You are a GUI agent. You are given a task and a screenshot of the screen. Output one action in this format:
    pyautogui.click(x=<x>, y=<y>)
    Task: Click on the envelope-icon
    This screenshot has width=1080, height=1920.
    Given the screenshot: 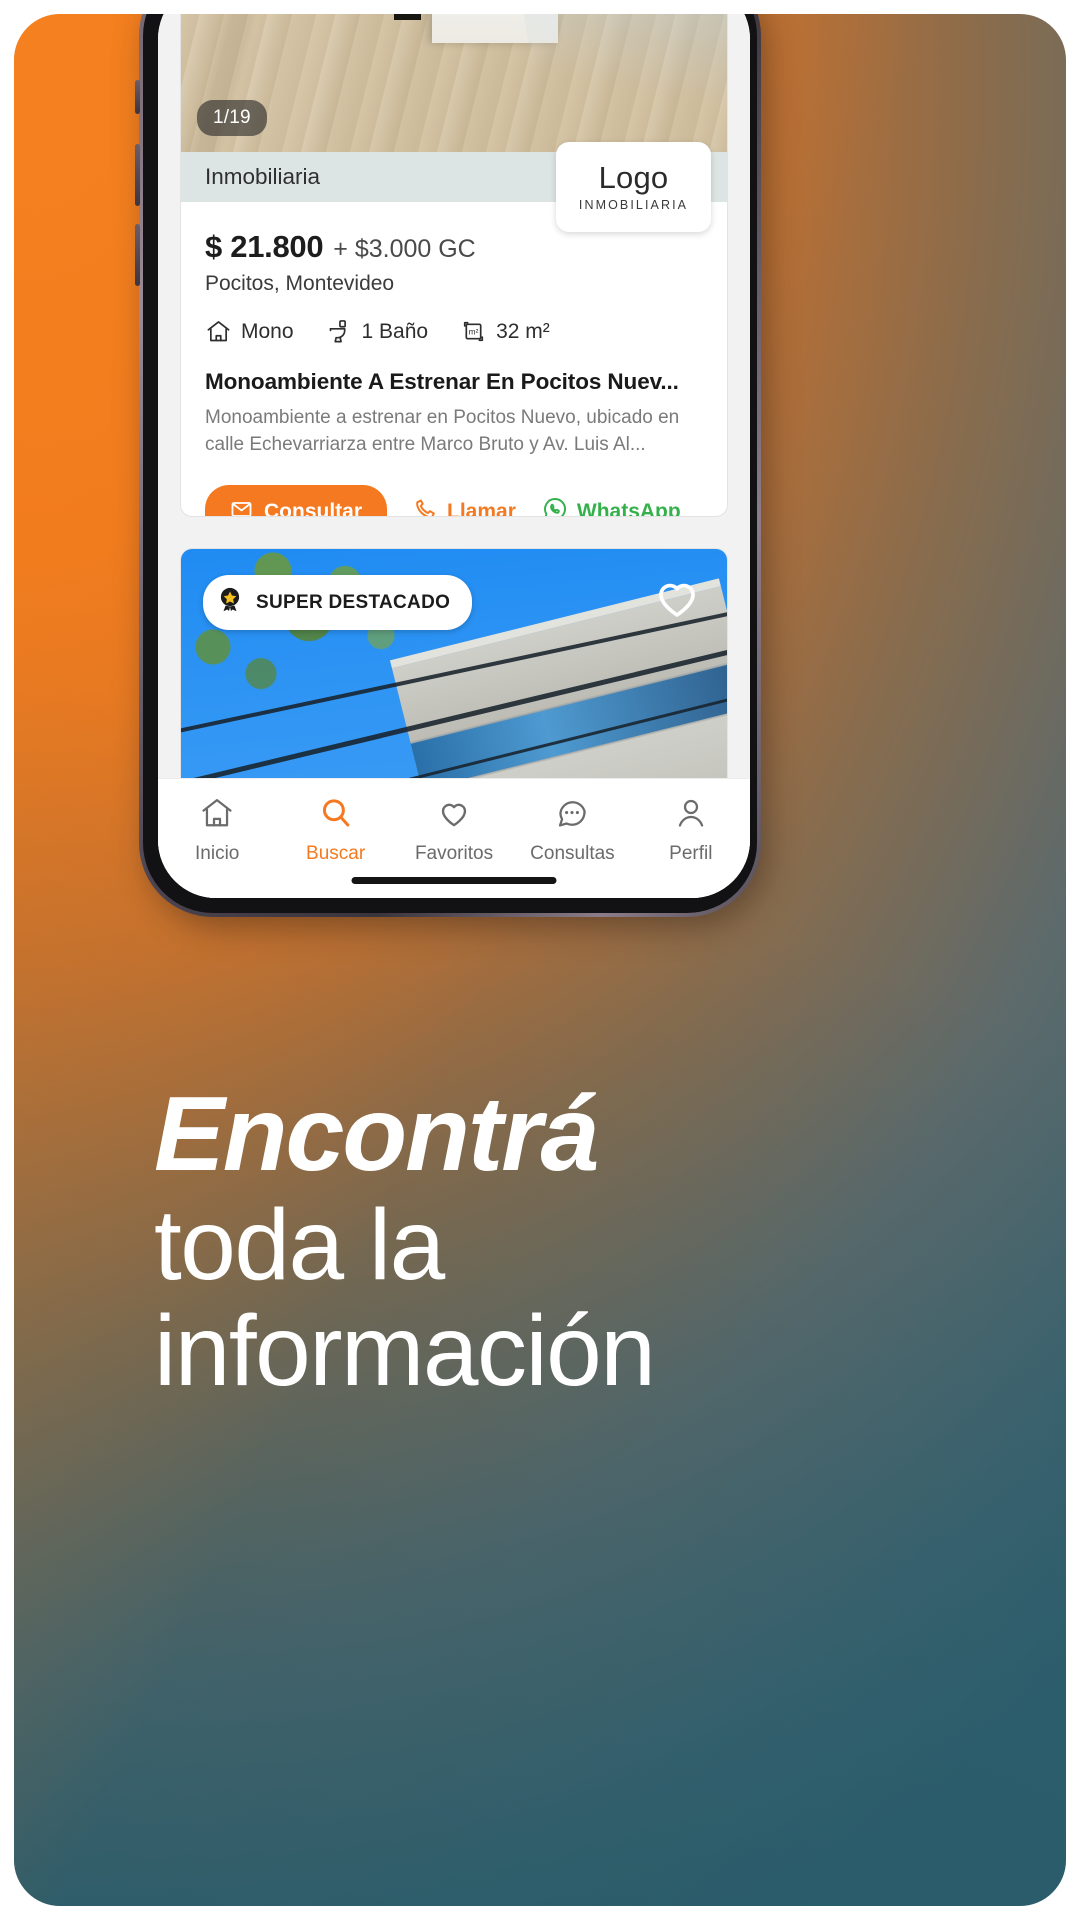 What is the action you would take?
    pyautogui.click(x=241, y=507)
    